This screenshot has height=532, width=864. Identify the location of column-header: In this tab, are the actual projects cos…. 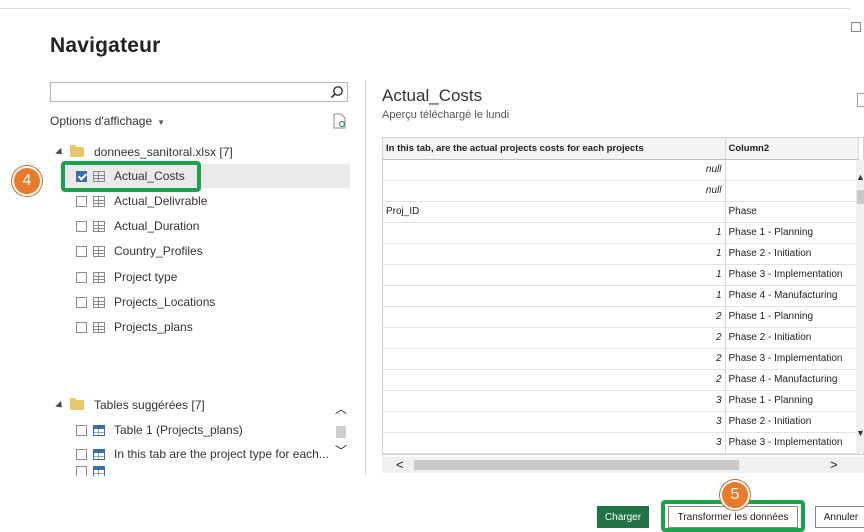
(554, 149).